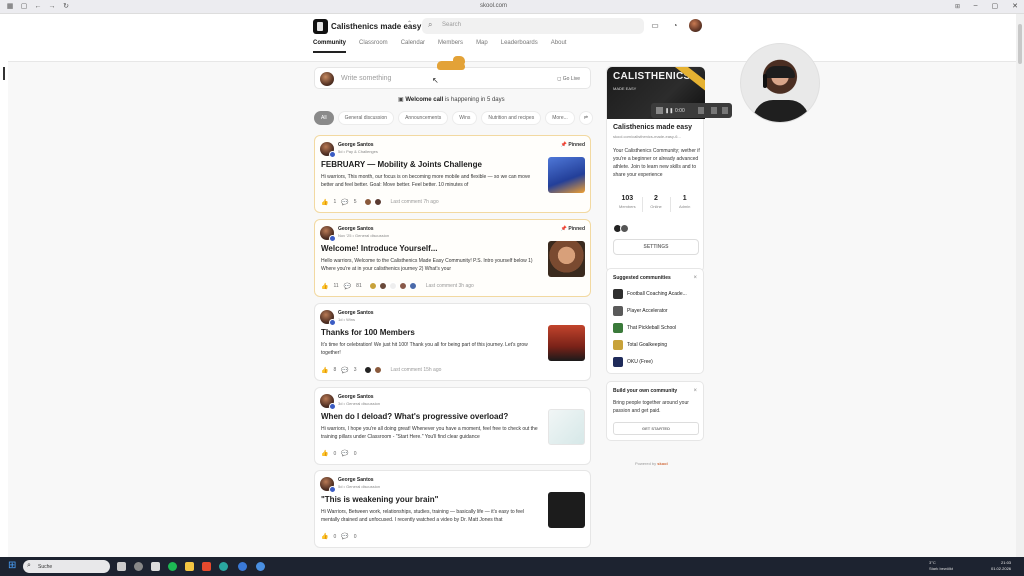 This screenshot has width=1024, height=576. Describe the element at coordinates (1001, 566) in the screenshot. I see `system-clock: 21:03 01.02.2026` at that location.